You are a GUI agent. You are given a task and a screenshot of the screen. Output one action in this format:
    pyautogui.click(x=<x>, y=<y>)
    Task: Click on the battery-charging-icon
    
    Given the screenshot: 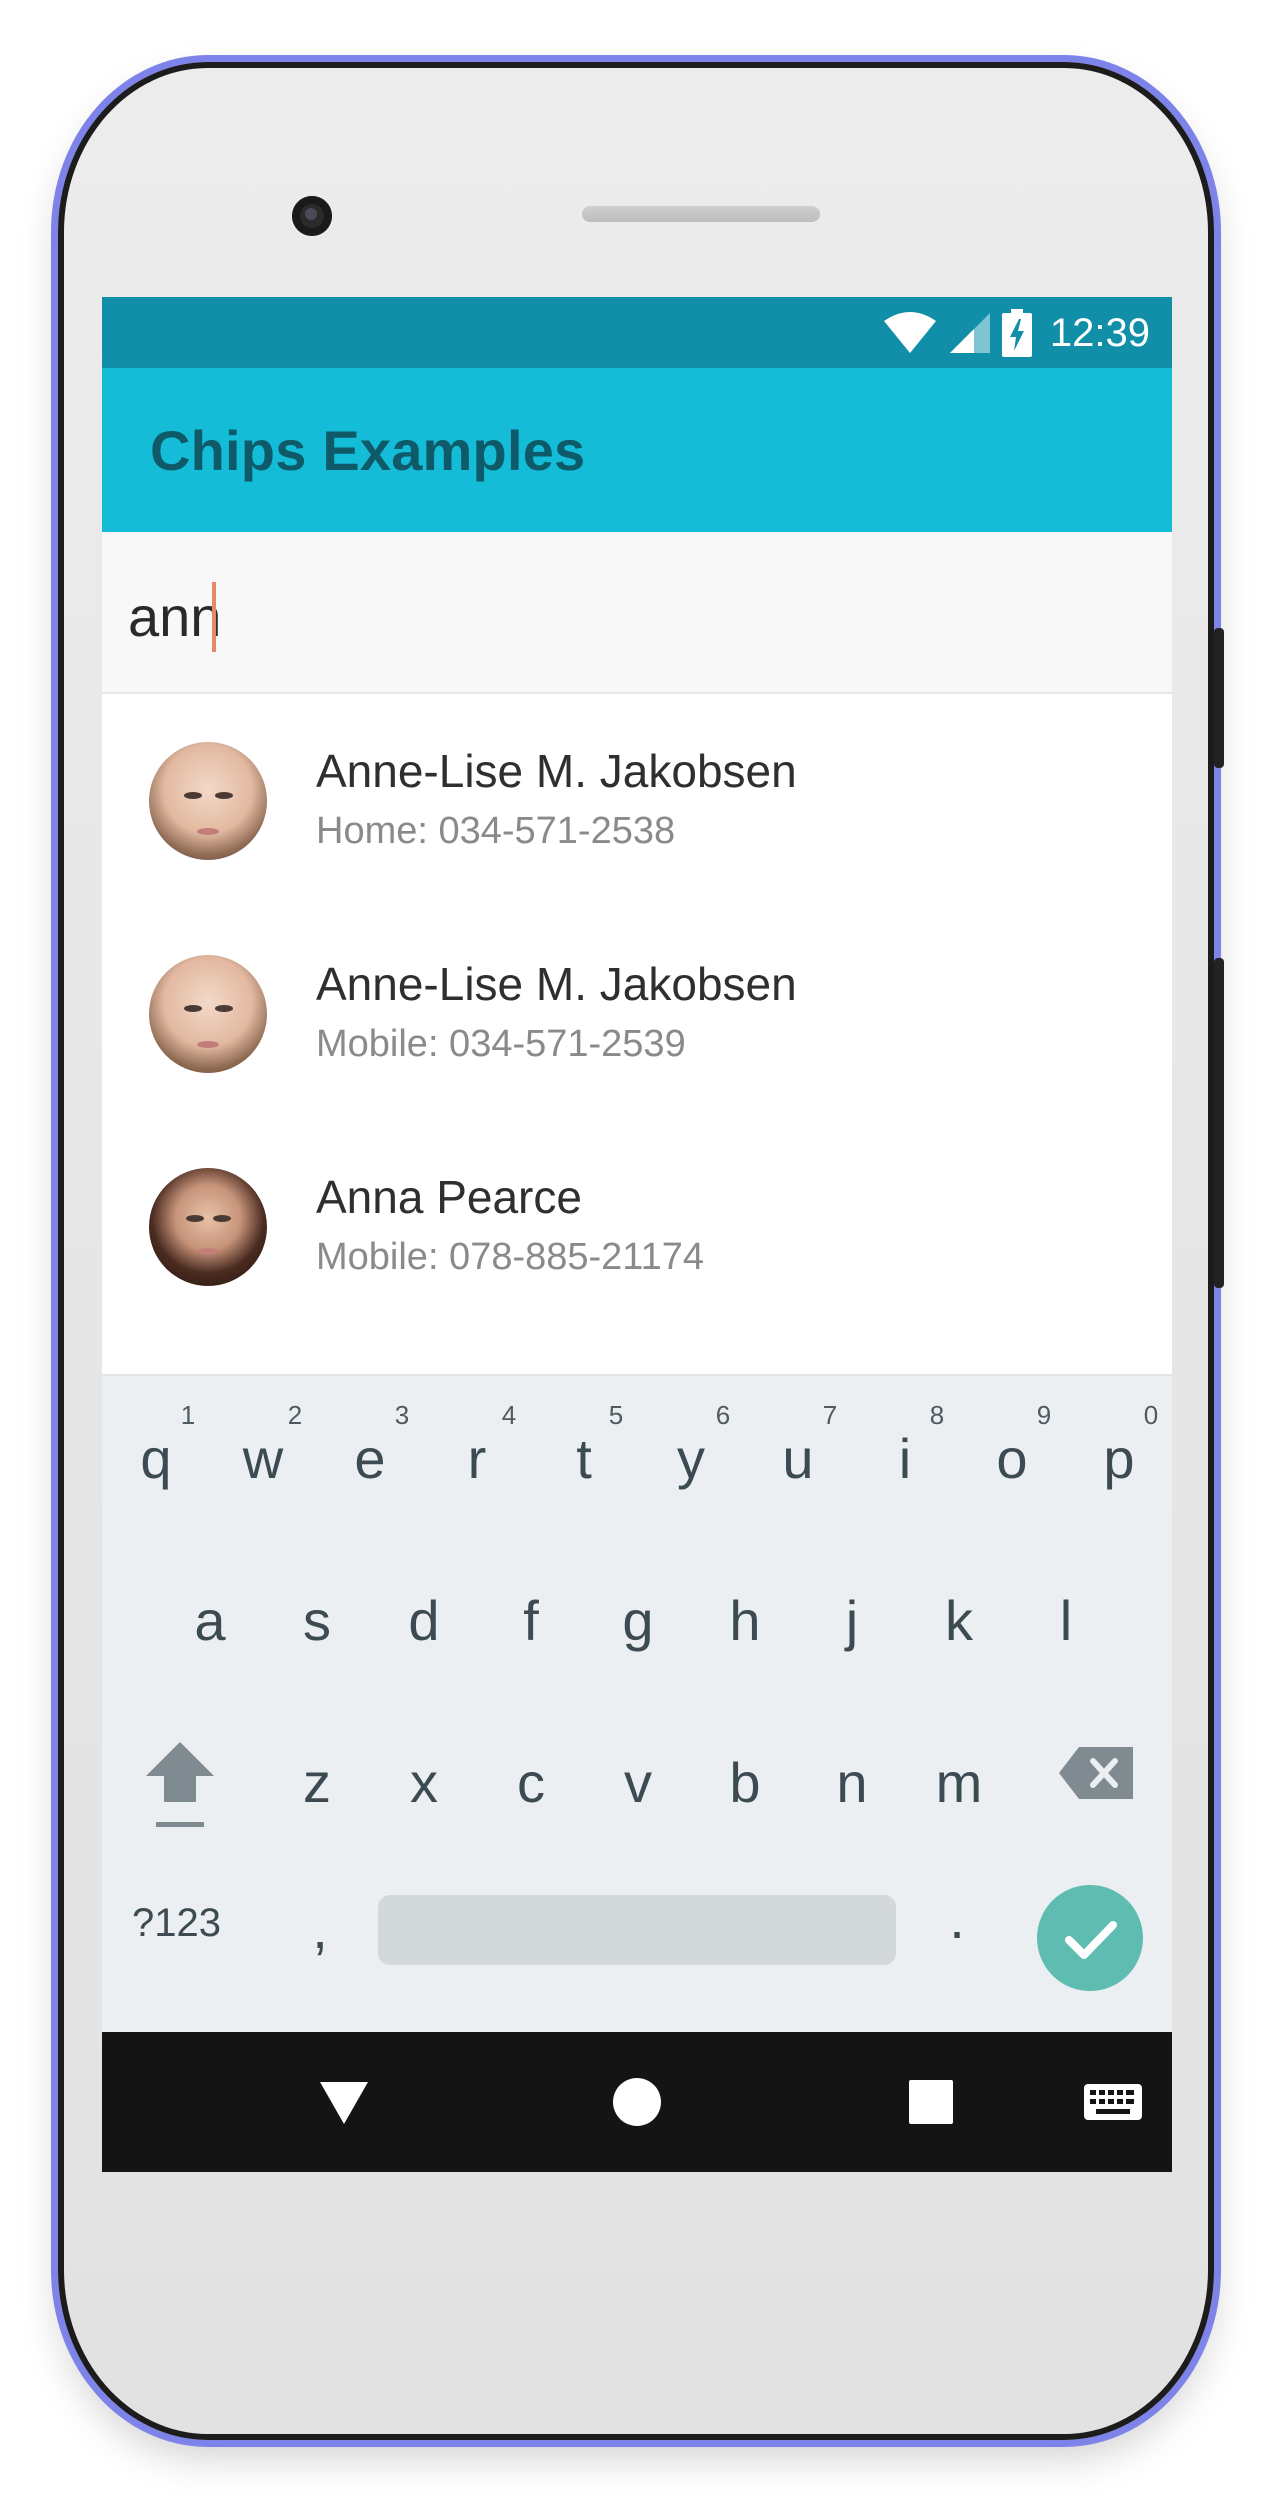 What is the action you would take?
    pyautogui.click(x=1016, y=333)
    